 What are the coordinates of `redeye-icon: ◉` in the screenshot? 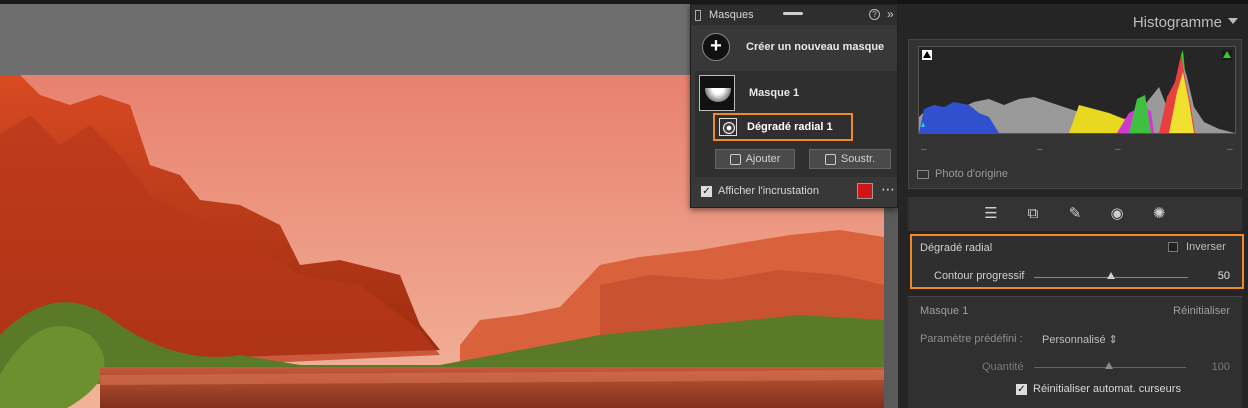 It's located at (1117, 214).